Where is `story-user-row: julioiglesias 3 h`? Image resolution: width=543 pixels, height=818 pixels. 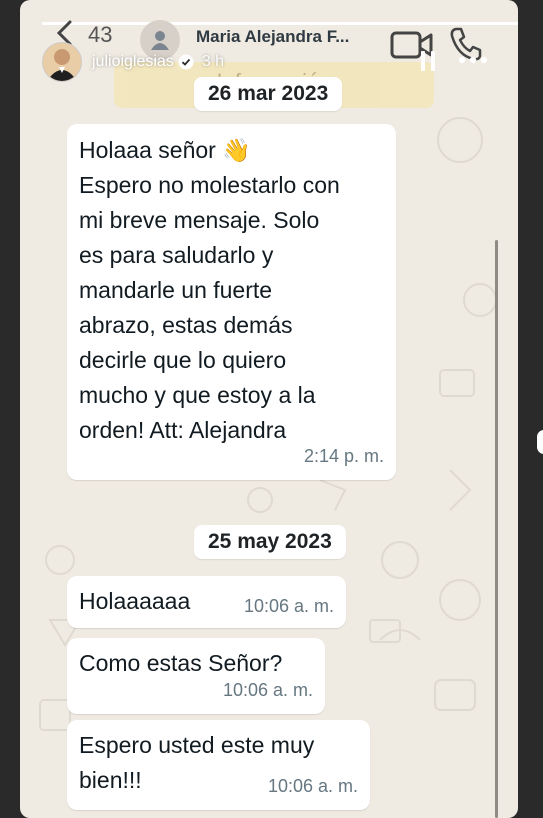 story-user-row: julioiglesias 3 h is located at coordinates (133, 62).